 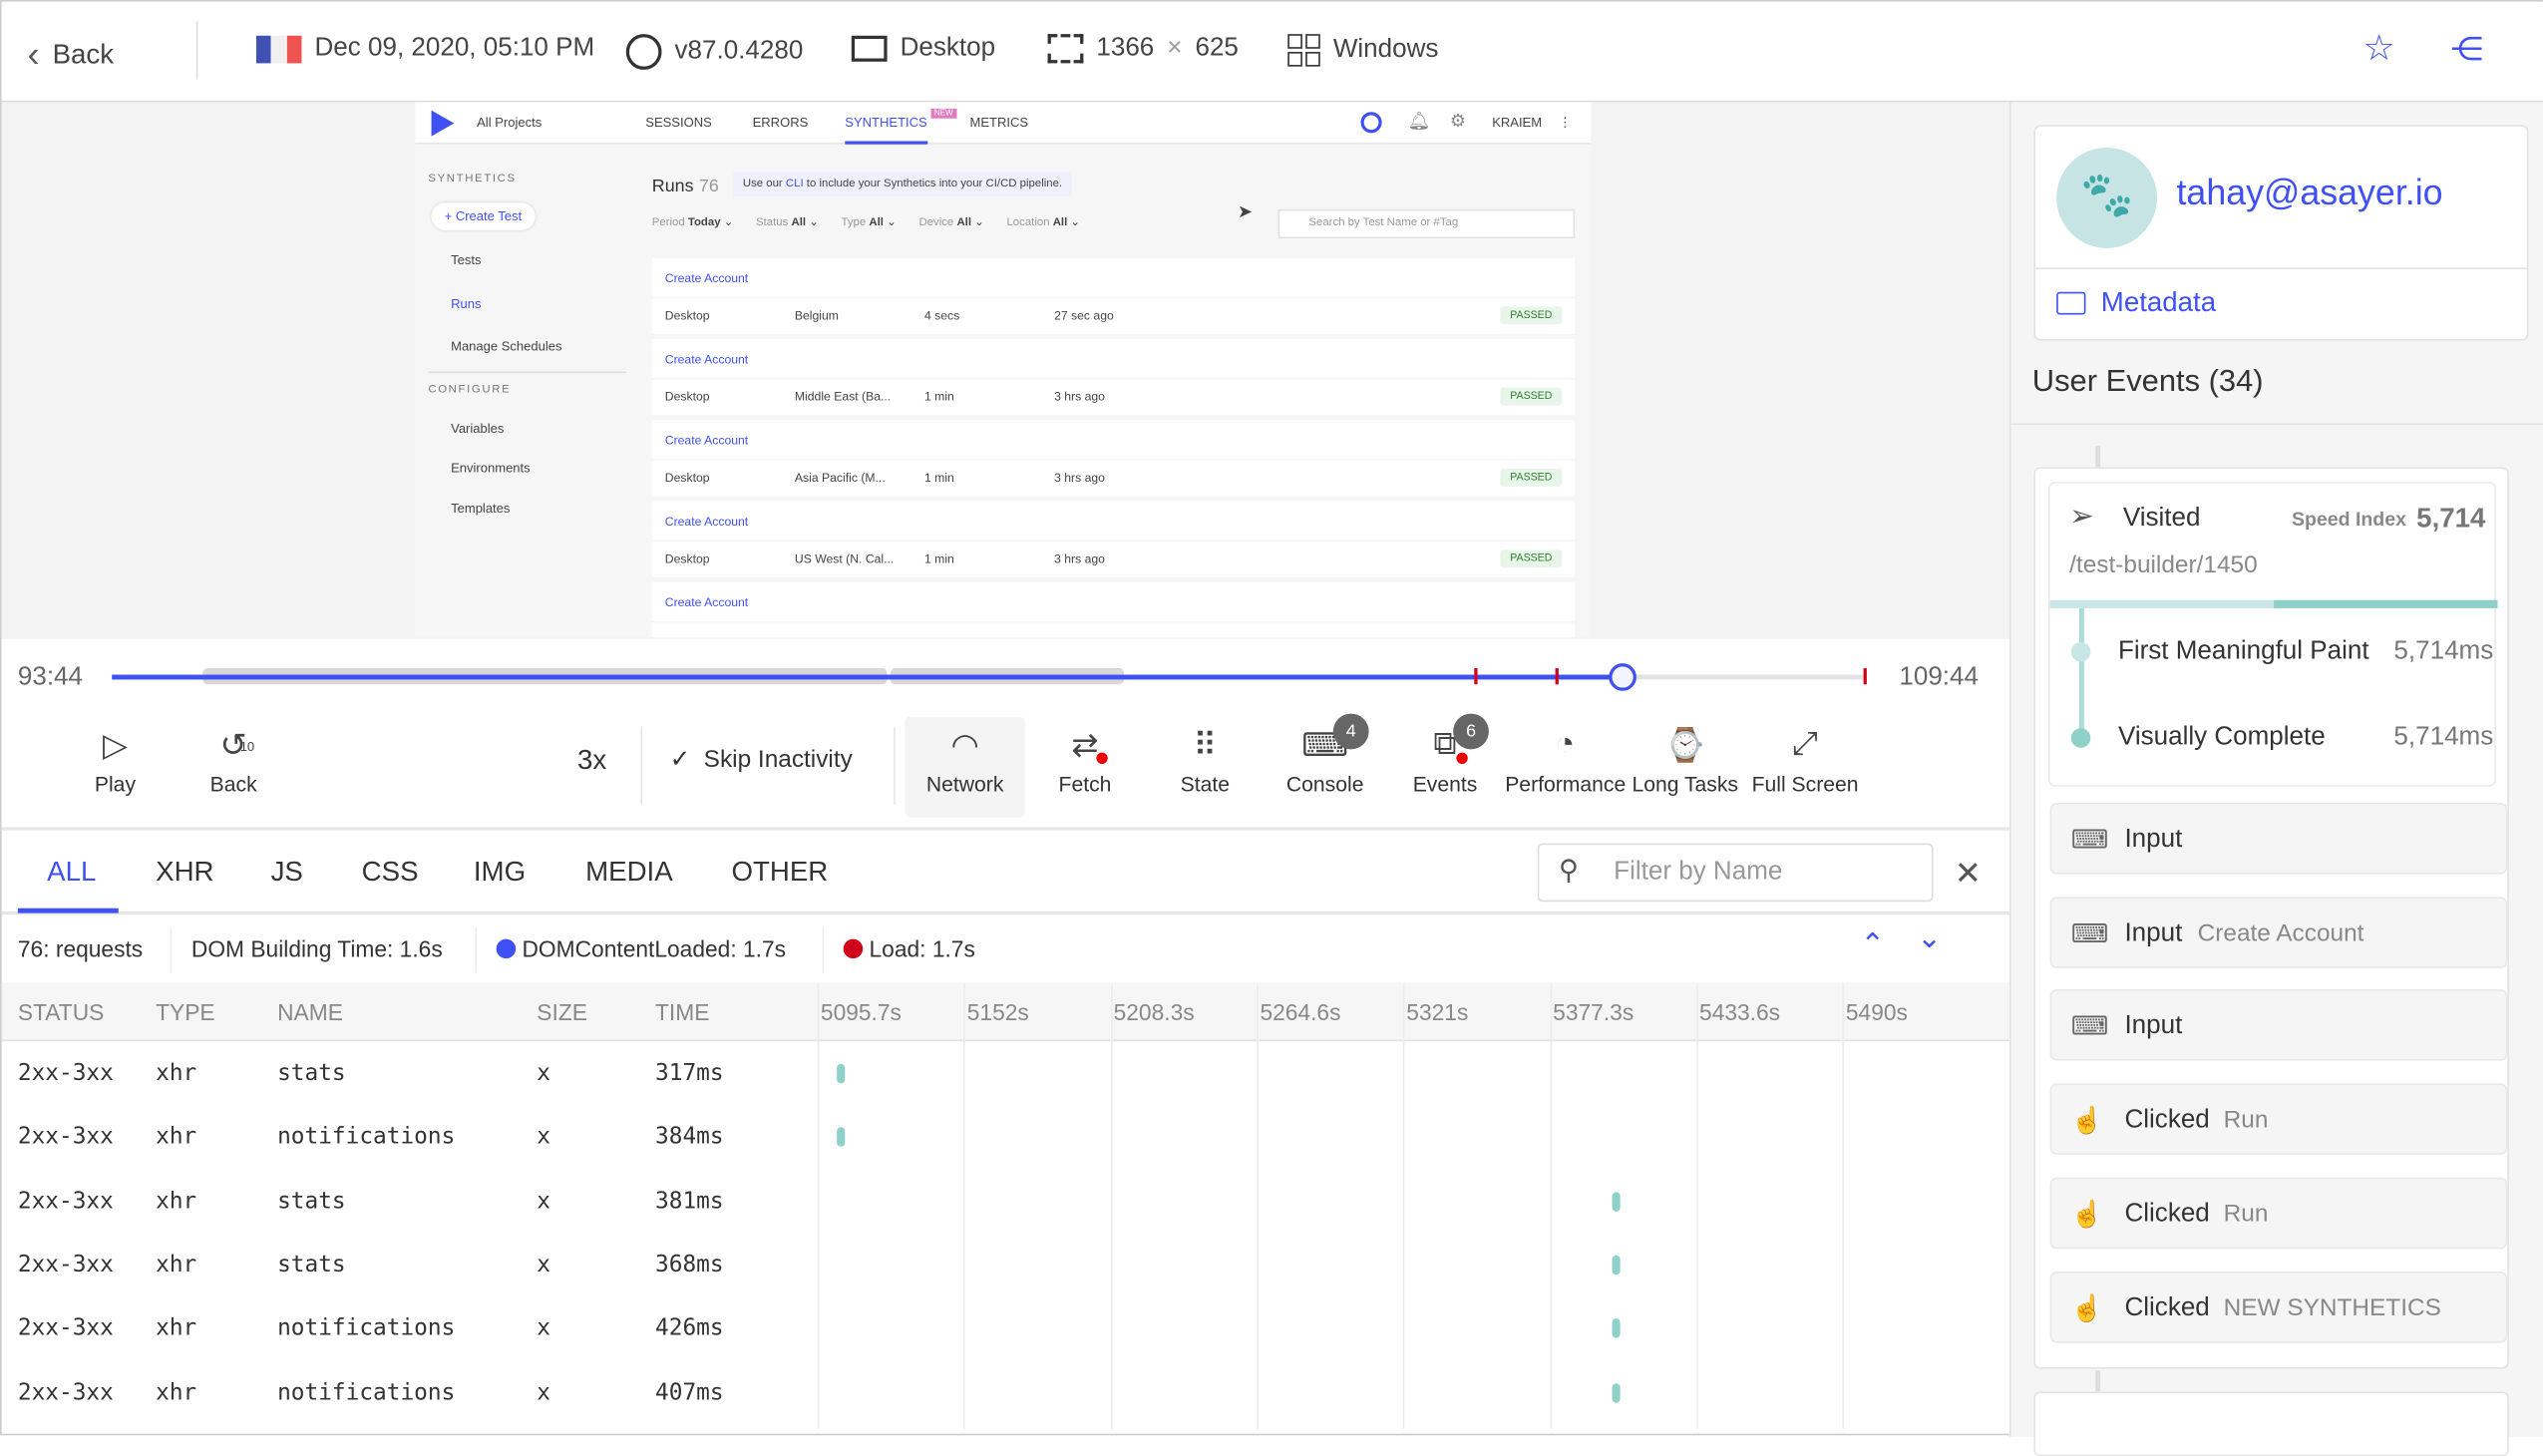 What do you see at coordinates (1362, 50) in the screenshot?
I see `os-info: Windows` at bounding box center [1362, 50].